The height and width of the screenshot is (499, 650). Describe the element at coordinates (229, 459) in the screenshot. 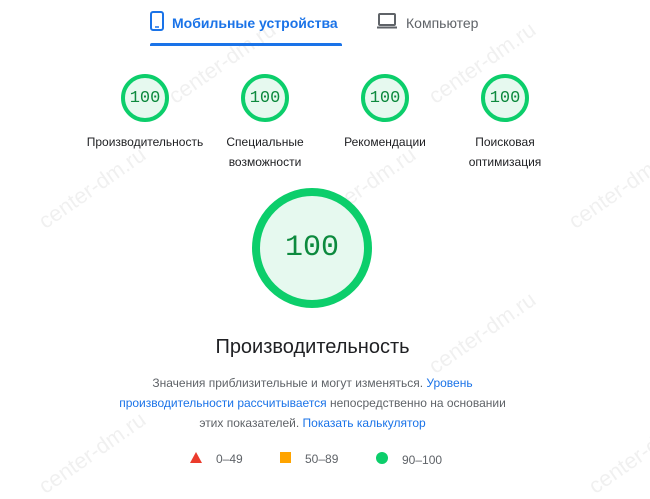

I see `legend-range: 0–49` at that location.